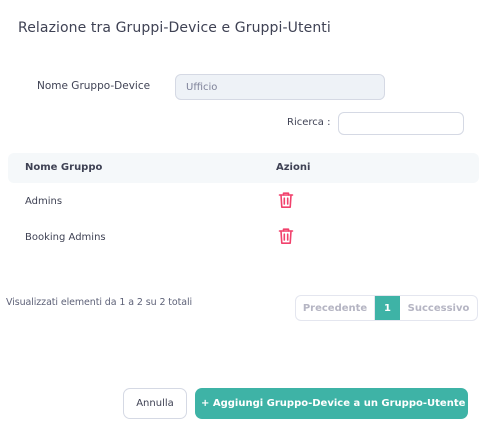 This screenshot has height=434, width=486. I want to click on group-name-cell: Admins, so click(44, 201).